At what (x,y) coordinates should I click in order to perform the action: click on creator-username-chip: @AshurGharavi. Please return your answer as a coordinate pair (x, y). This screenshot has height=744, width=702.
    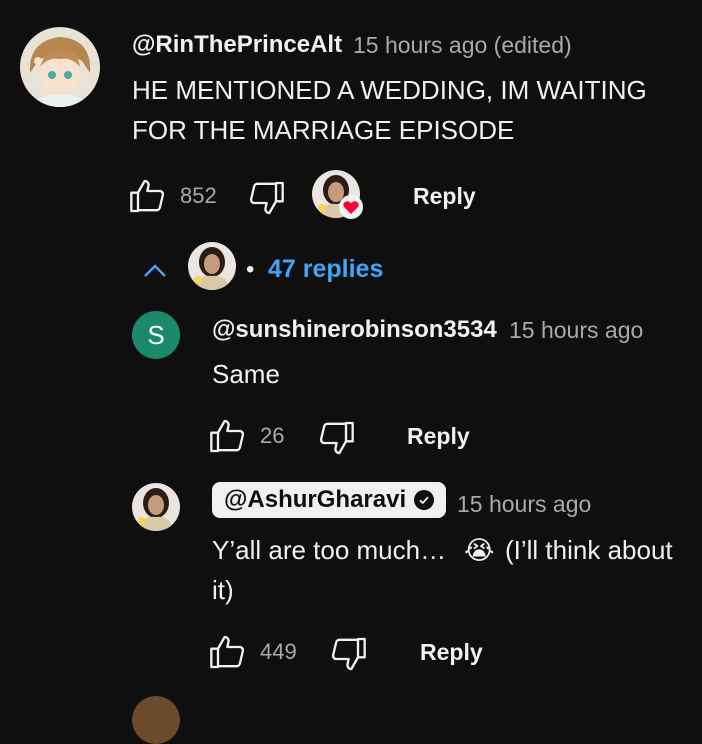
    Looking at the image, I should click on (329, 500).